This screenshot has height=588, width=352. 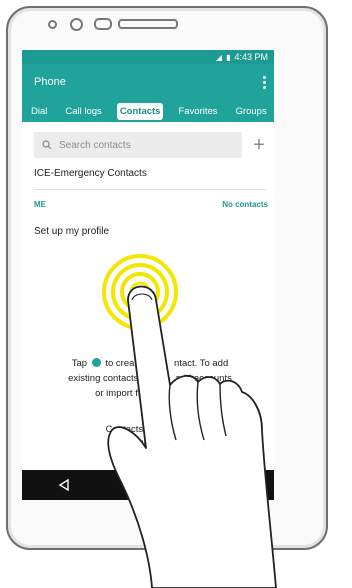 What do you see at coordinates (150, 444) in the screenshot?
I see `info-text: online ac` at bounding box center [150, 444].